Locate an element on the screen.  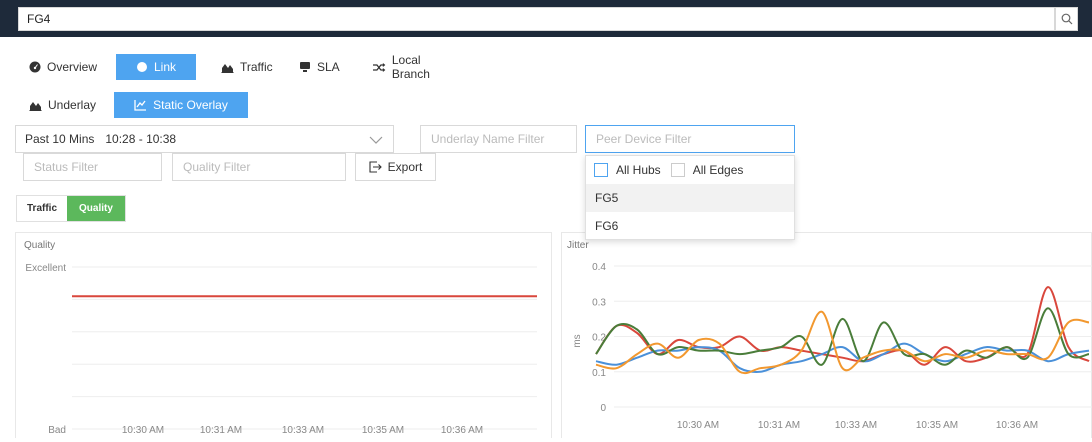
export-icon is located at coordinates (375, 167).